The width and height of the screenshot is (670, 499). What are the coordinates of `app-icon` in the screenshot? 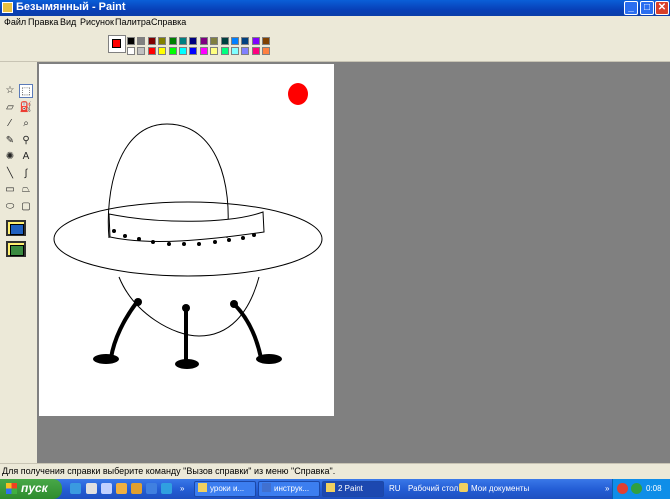 It's located at (136, 488).